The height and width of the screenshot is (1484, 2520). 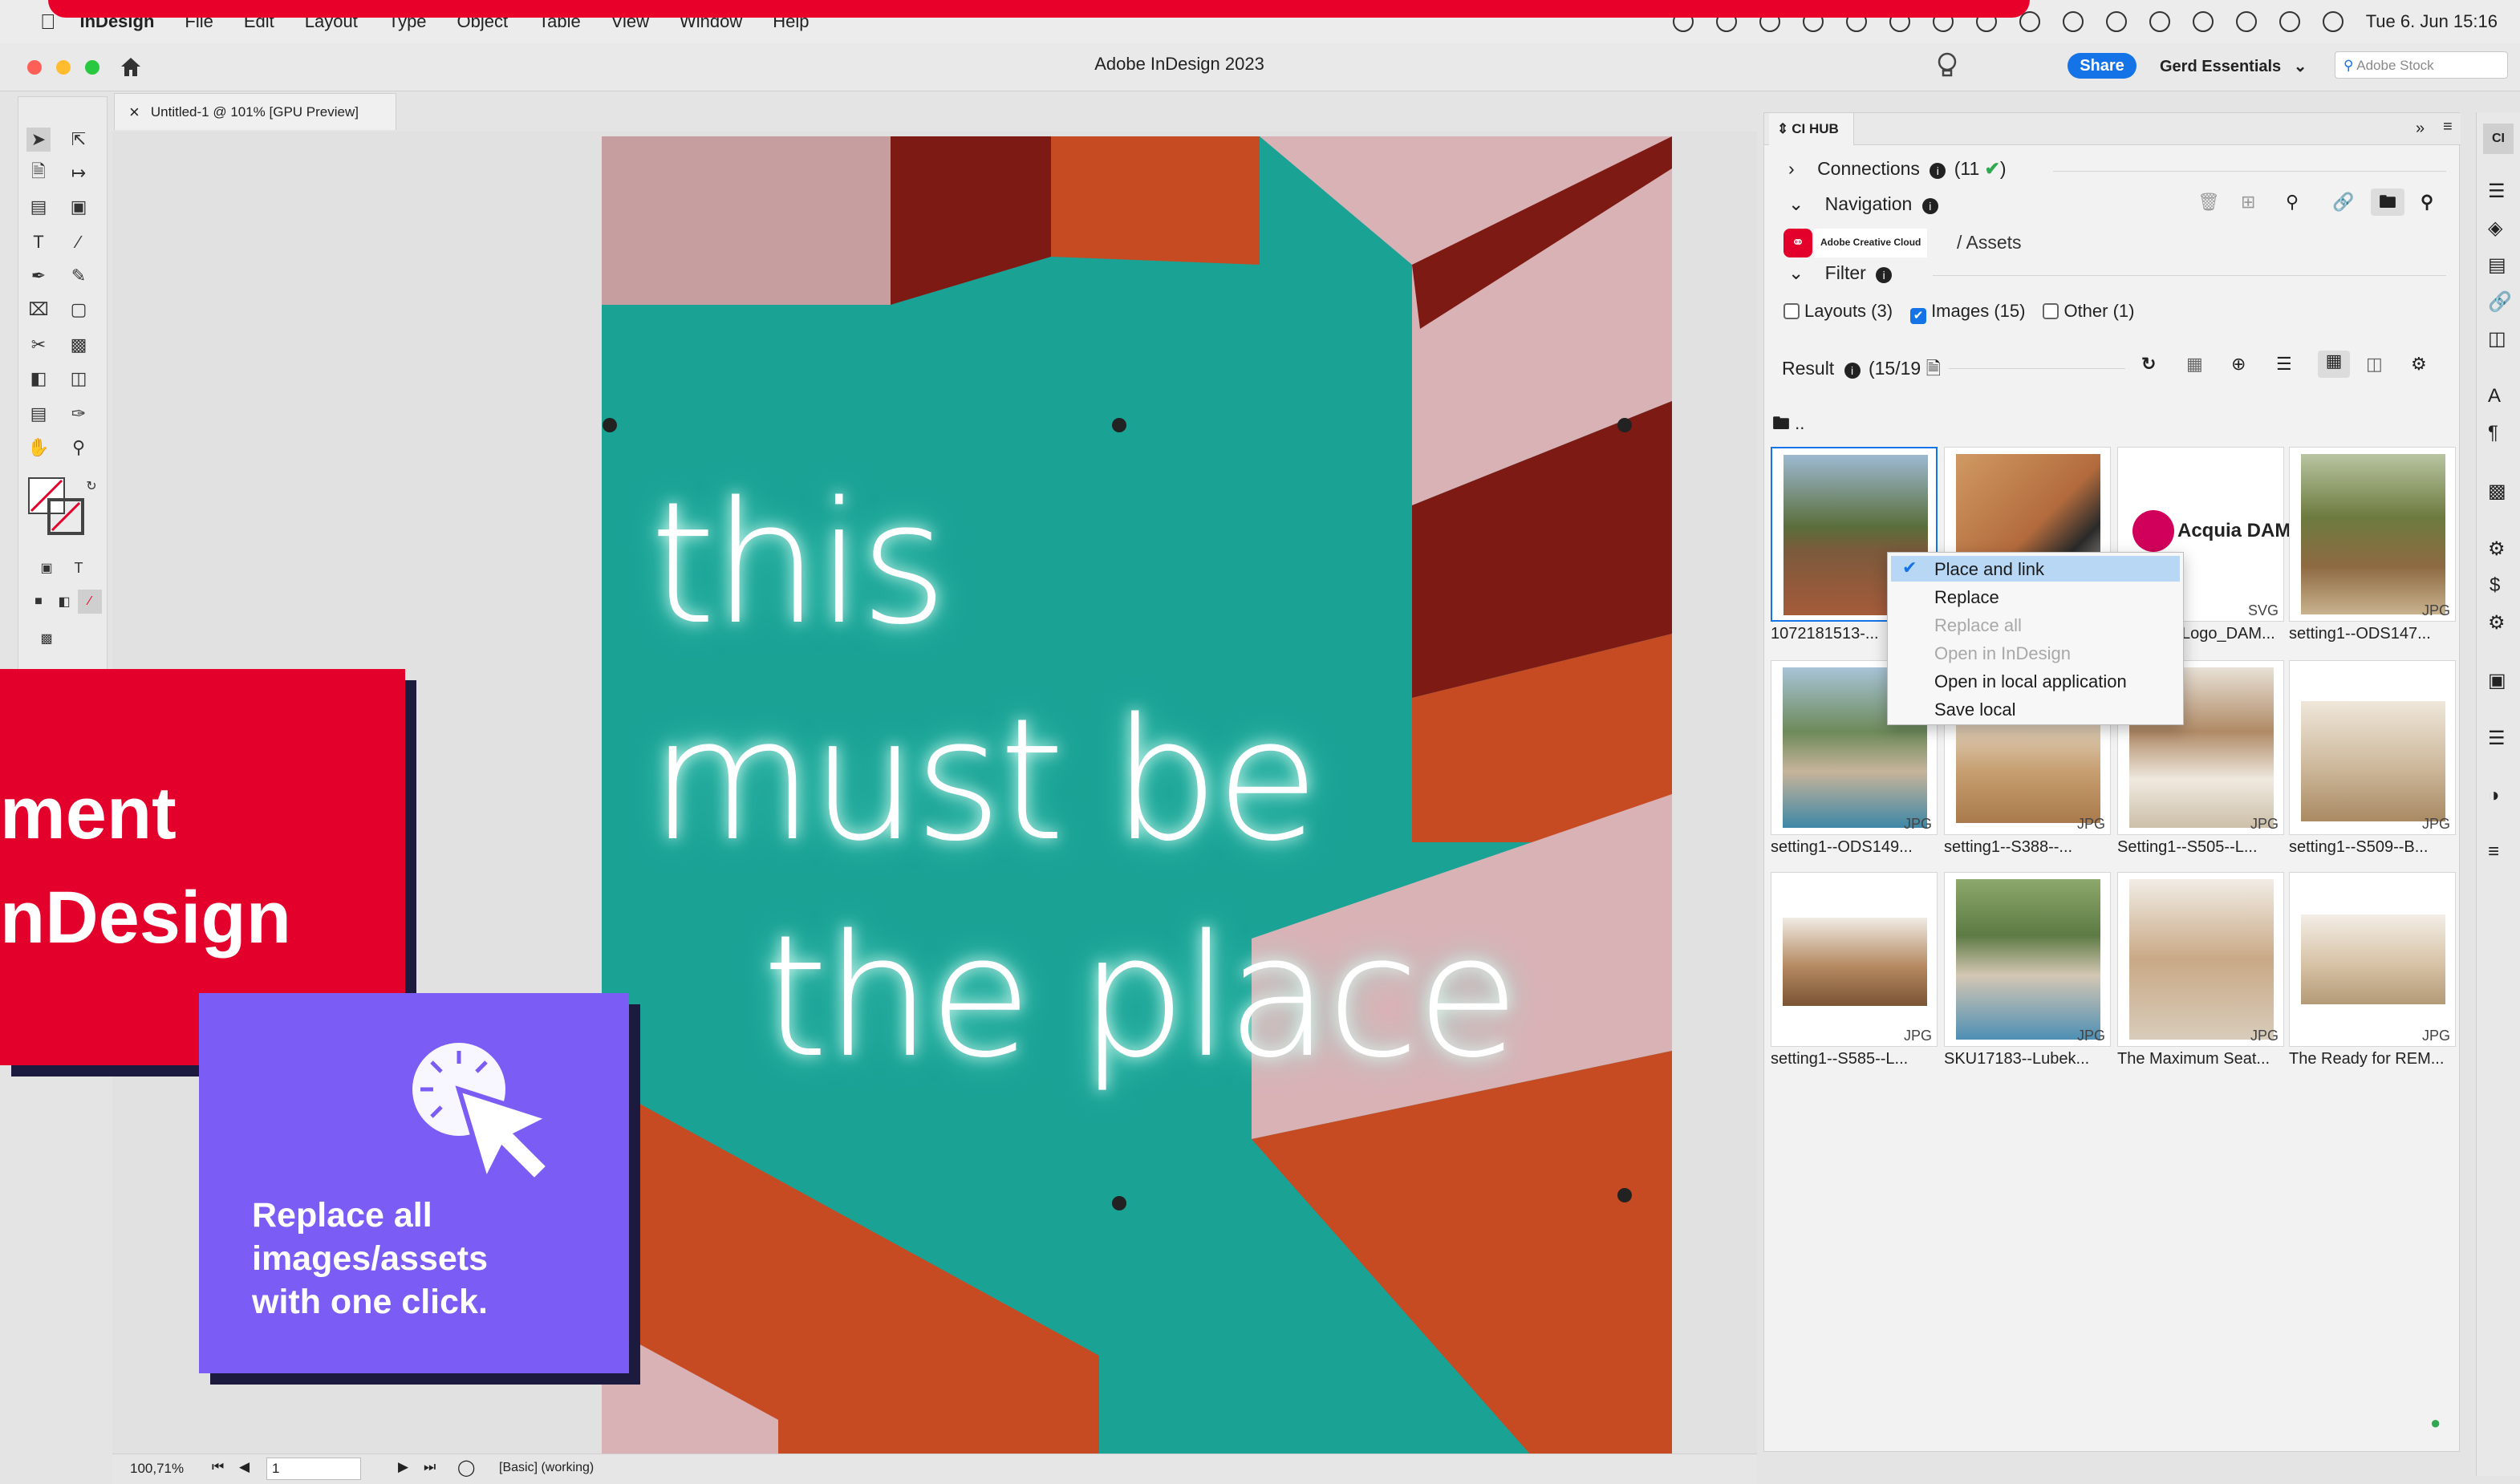 I want to click on menubar-clock: Tue 6. Jun 15:16, so click(x=2432, y=22).